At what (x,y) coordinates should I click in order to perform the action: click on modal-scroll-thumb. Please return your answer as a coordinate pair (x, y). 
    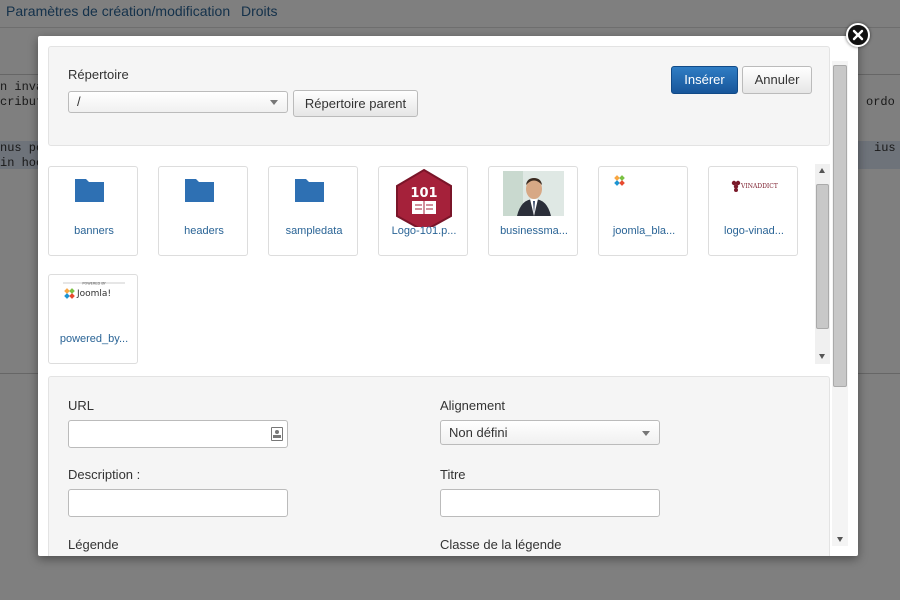
    Looking at the image, I should click on (840, 226).